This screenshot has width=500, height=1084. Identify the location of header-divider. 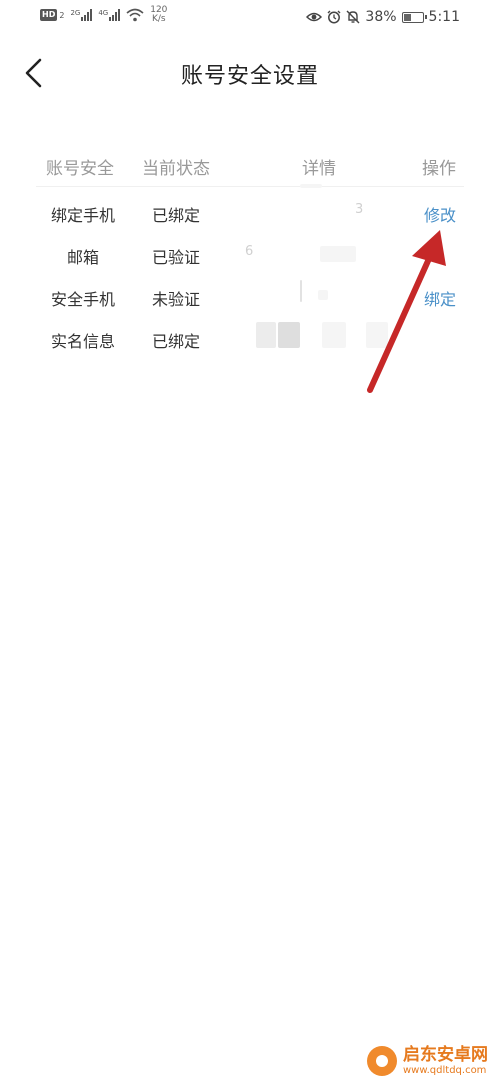
(250, 186).